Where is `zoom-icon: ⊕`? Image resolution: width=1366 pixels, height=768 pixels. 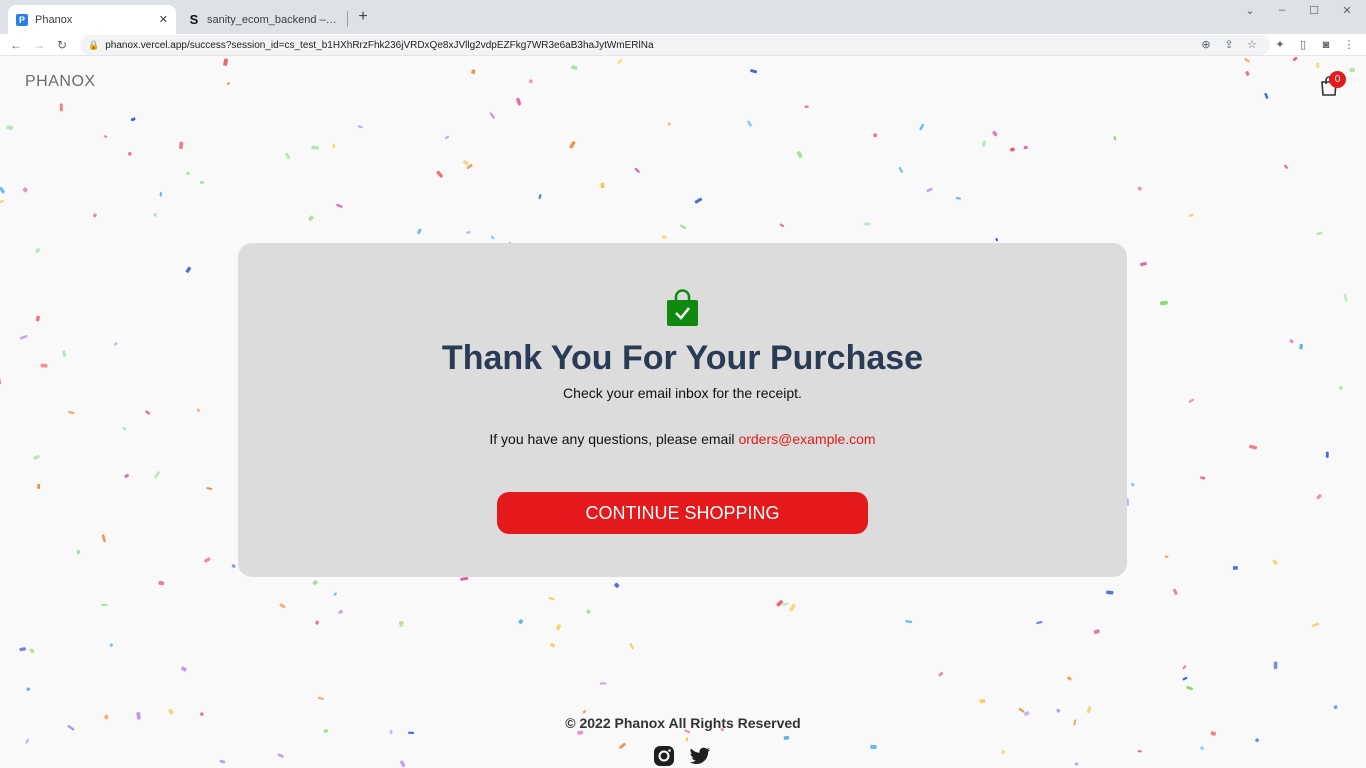 zoom-icon: ⊕ is located at coordinates (1206, 45).